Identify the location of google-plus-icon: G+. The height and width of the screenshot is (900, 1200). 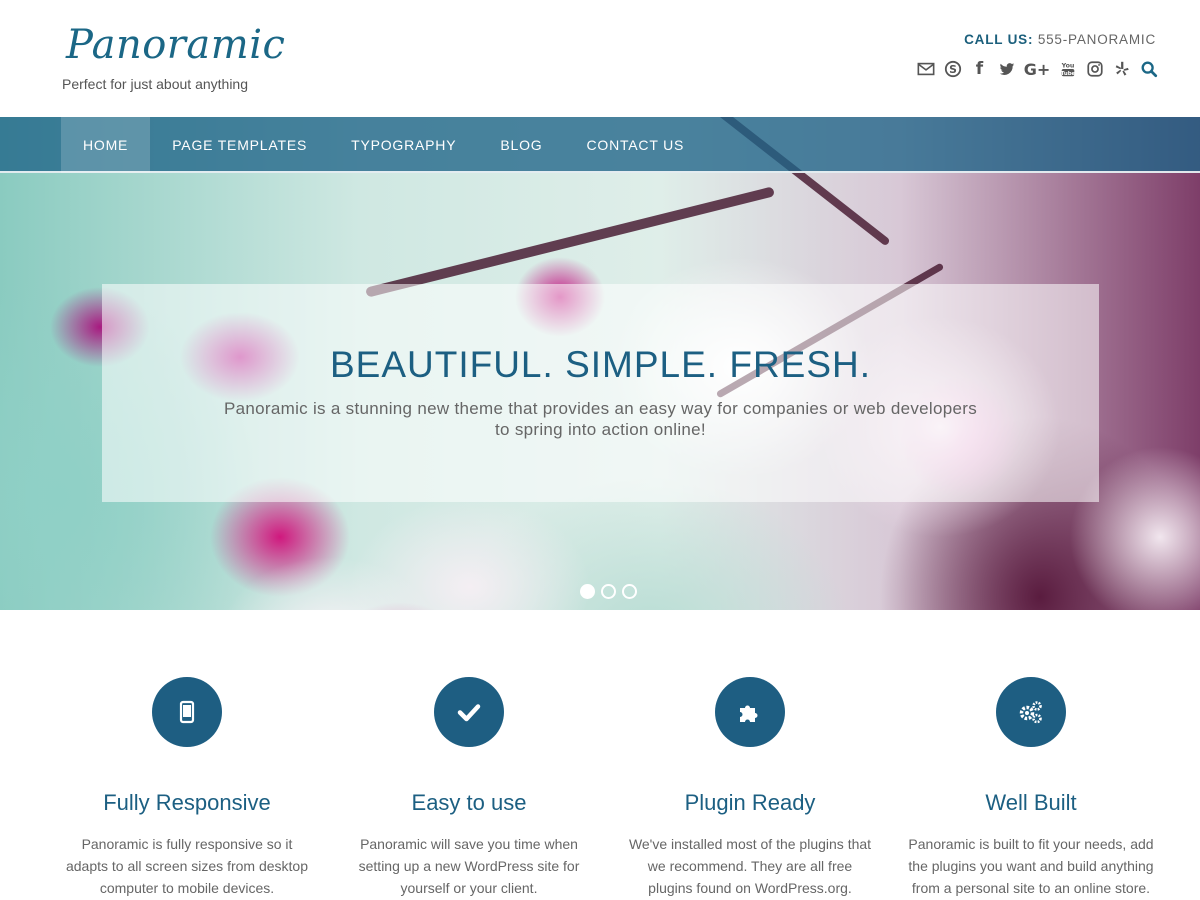
(1037, 69).